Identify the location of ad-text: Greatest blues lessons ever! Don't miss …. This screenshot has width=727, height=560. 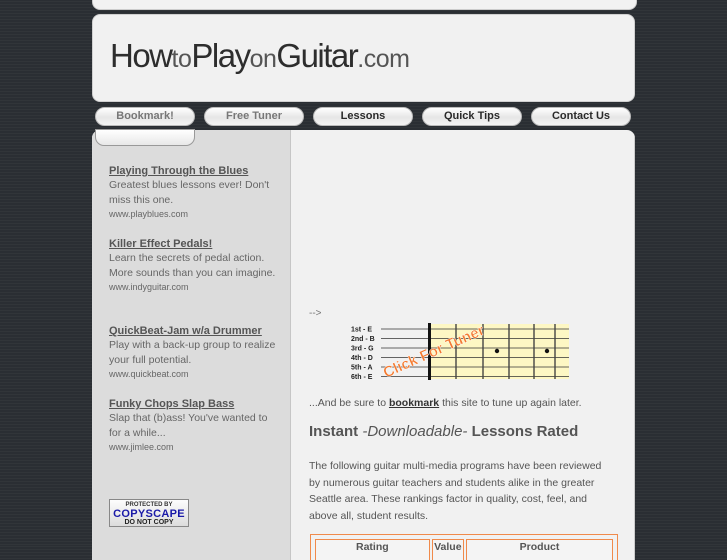
(189, 192).